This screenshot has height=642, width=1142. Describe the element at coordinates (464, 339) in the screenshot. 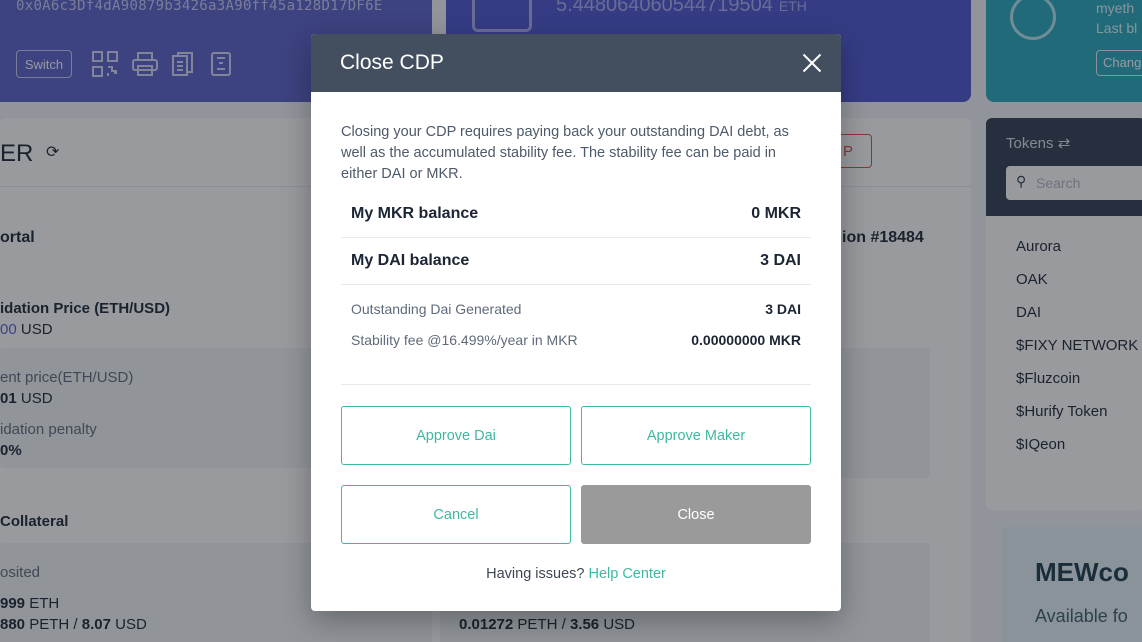

I see `stability-fee-label: Stability fee @16.499%/year in MKR` at that location.